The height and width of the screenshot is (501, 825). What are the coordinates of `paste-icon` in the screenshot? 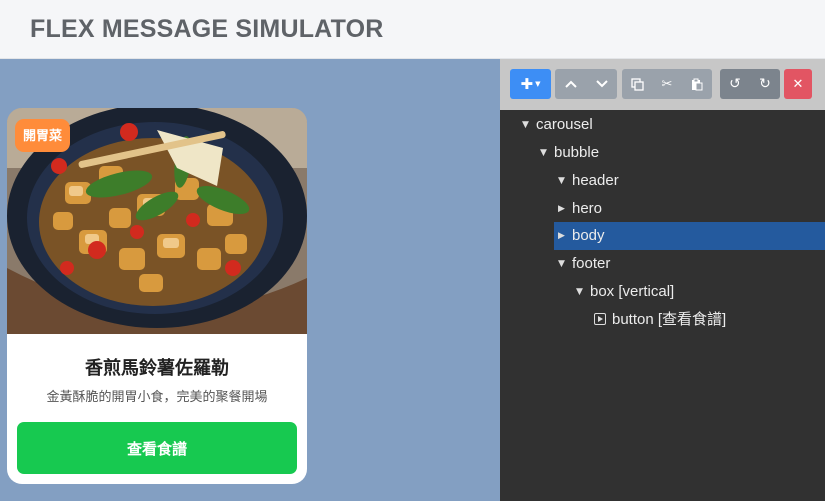 It's located at (697, 84).